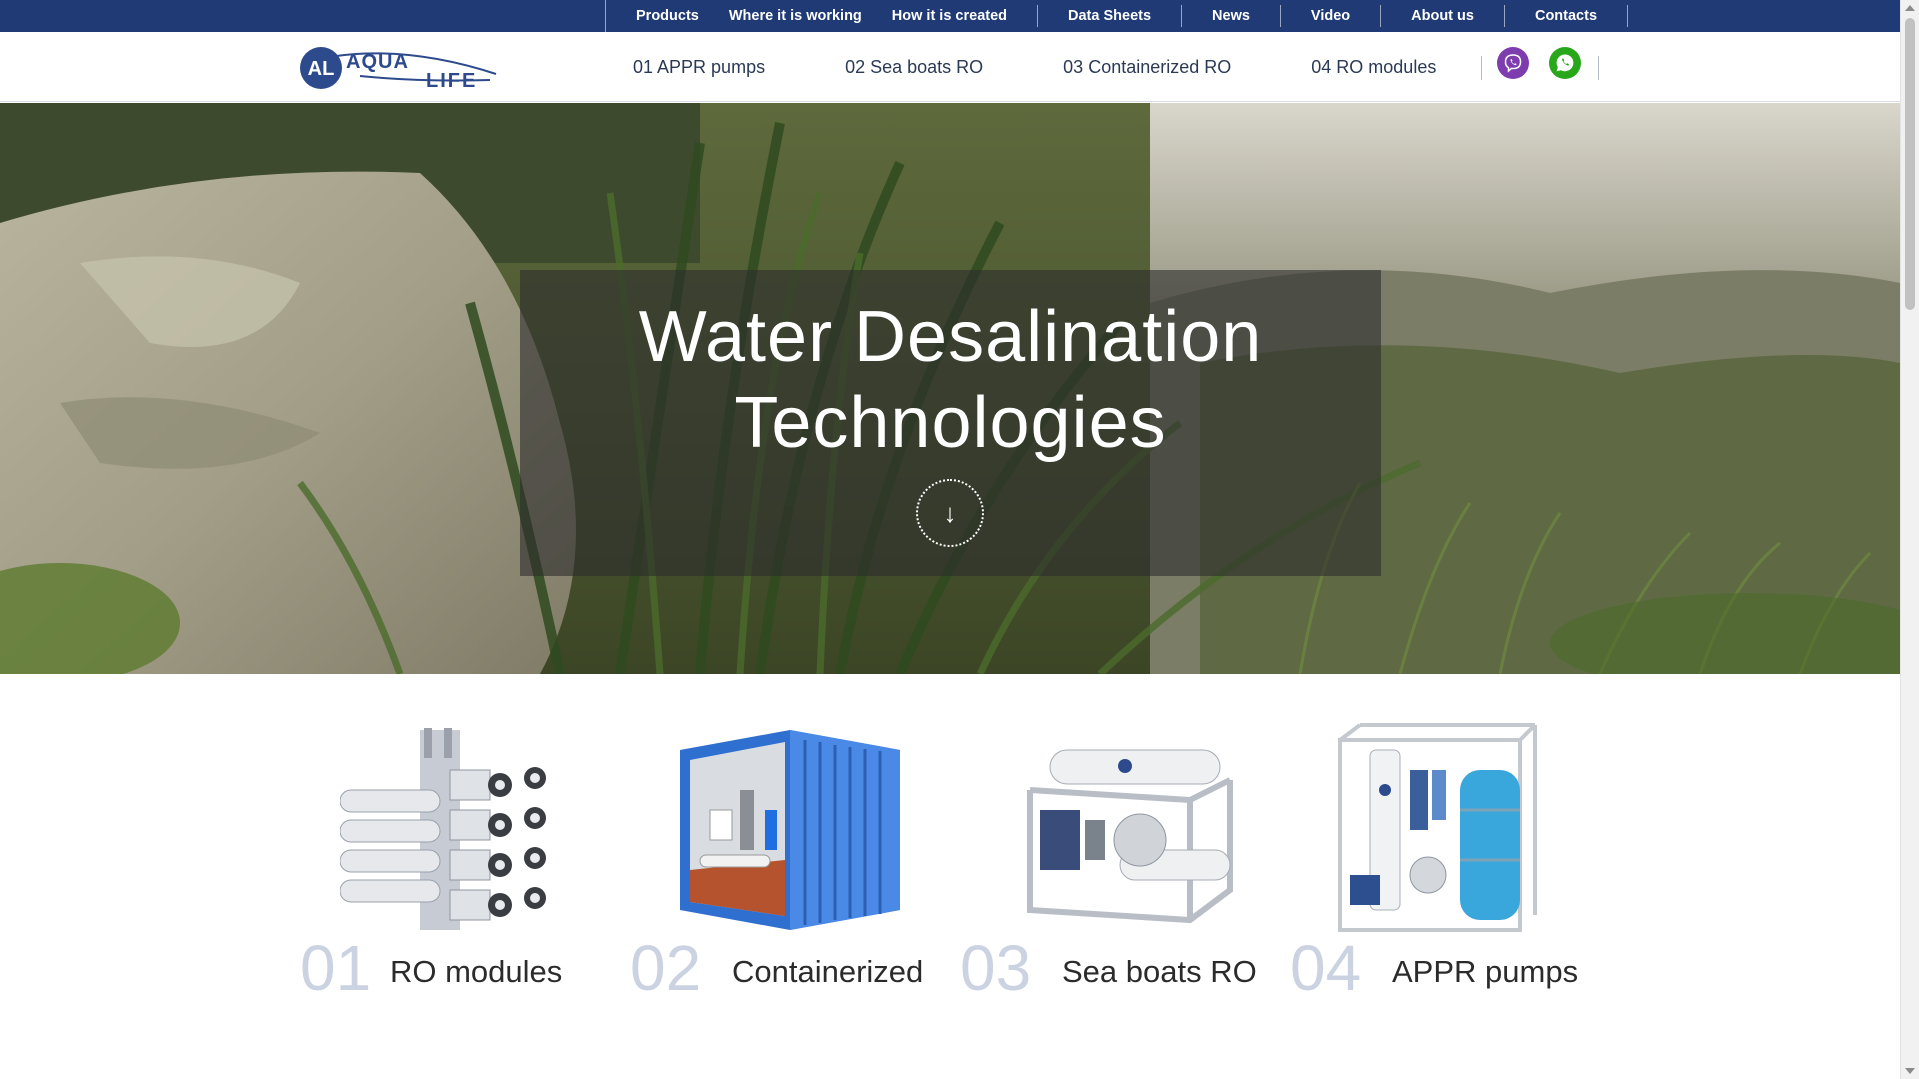 Image resolution: width=1919 pixels, height=1079 pixels. I want to click on product-number: 01, so click(336, 968).